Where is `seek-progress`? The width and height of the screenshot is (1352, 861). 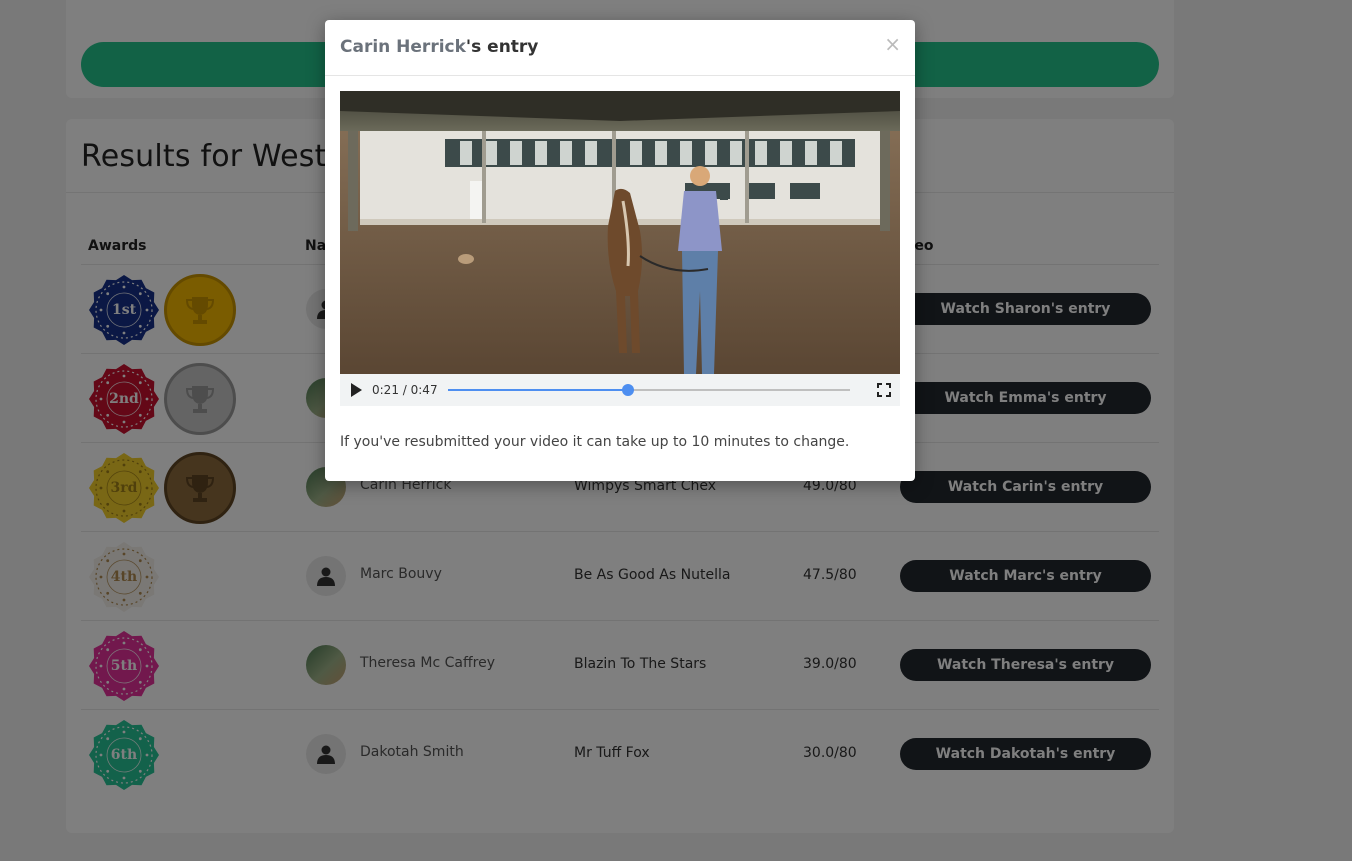
seek-progress is located at coordinates (538, 390).